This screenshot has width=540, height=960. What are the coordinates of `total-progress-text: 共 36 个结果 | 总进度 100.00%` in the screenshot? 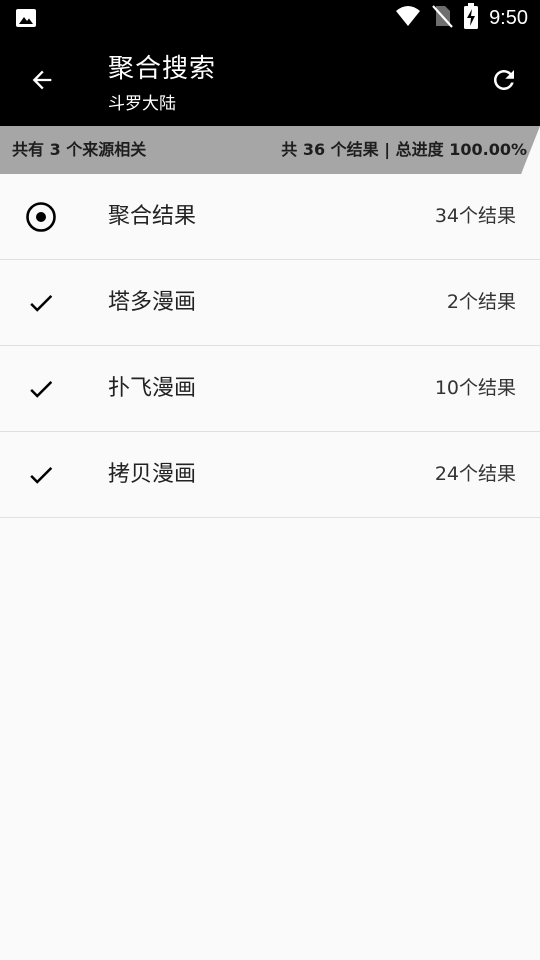 It's located at (404, 149).